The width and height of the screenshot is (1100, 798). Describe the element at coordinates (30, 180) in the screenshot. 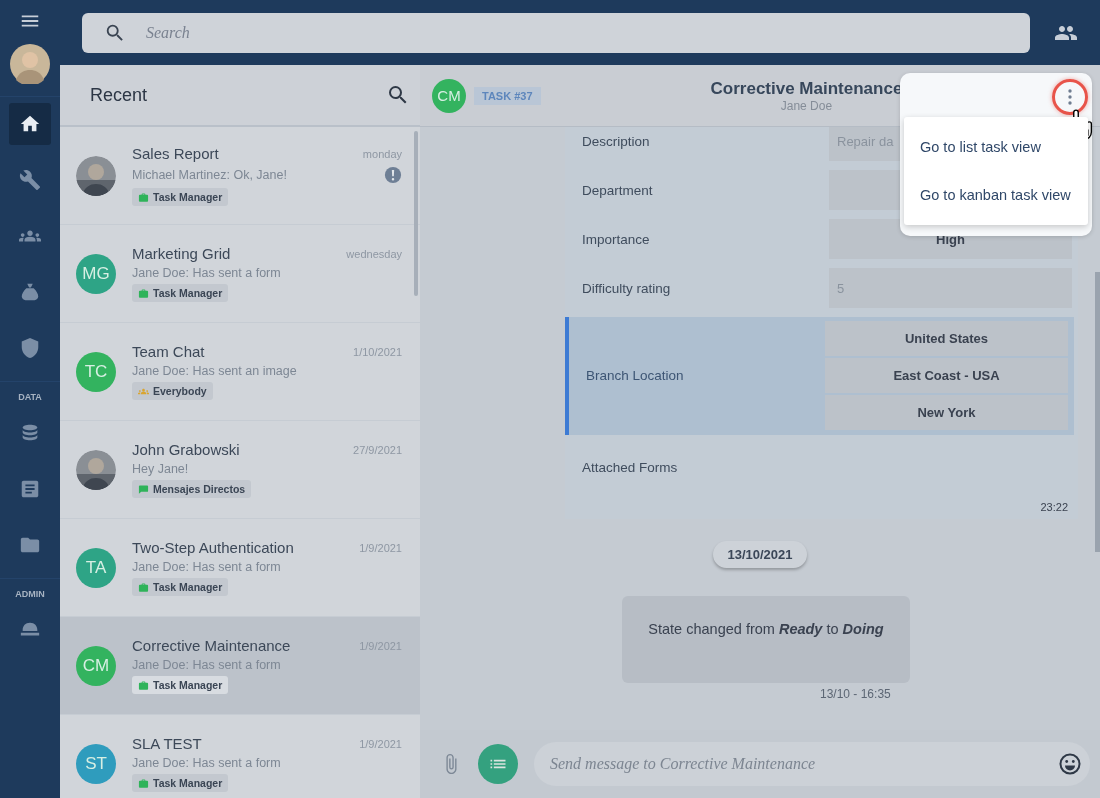

I see `wrench-icon` at that location.